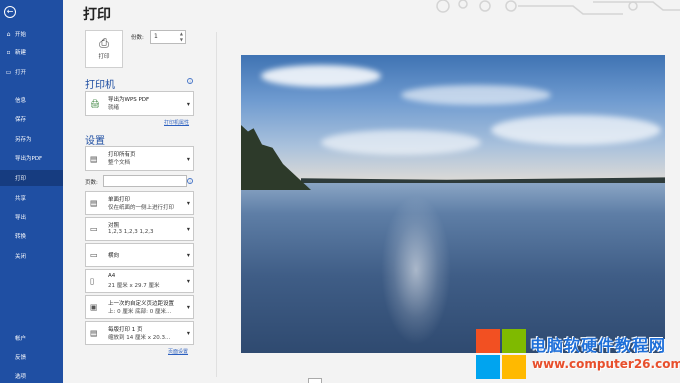 The height and width of the screenshot is (383, 680). I want to click on watermark: 电脑软硬件教程网 www.computer26.com, so click(577, 355).